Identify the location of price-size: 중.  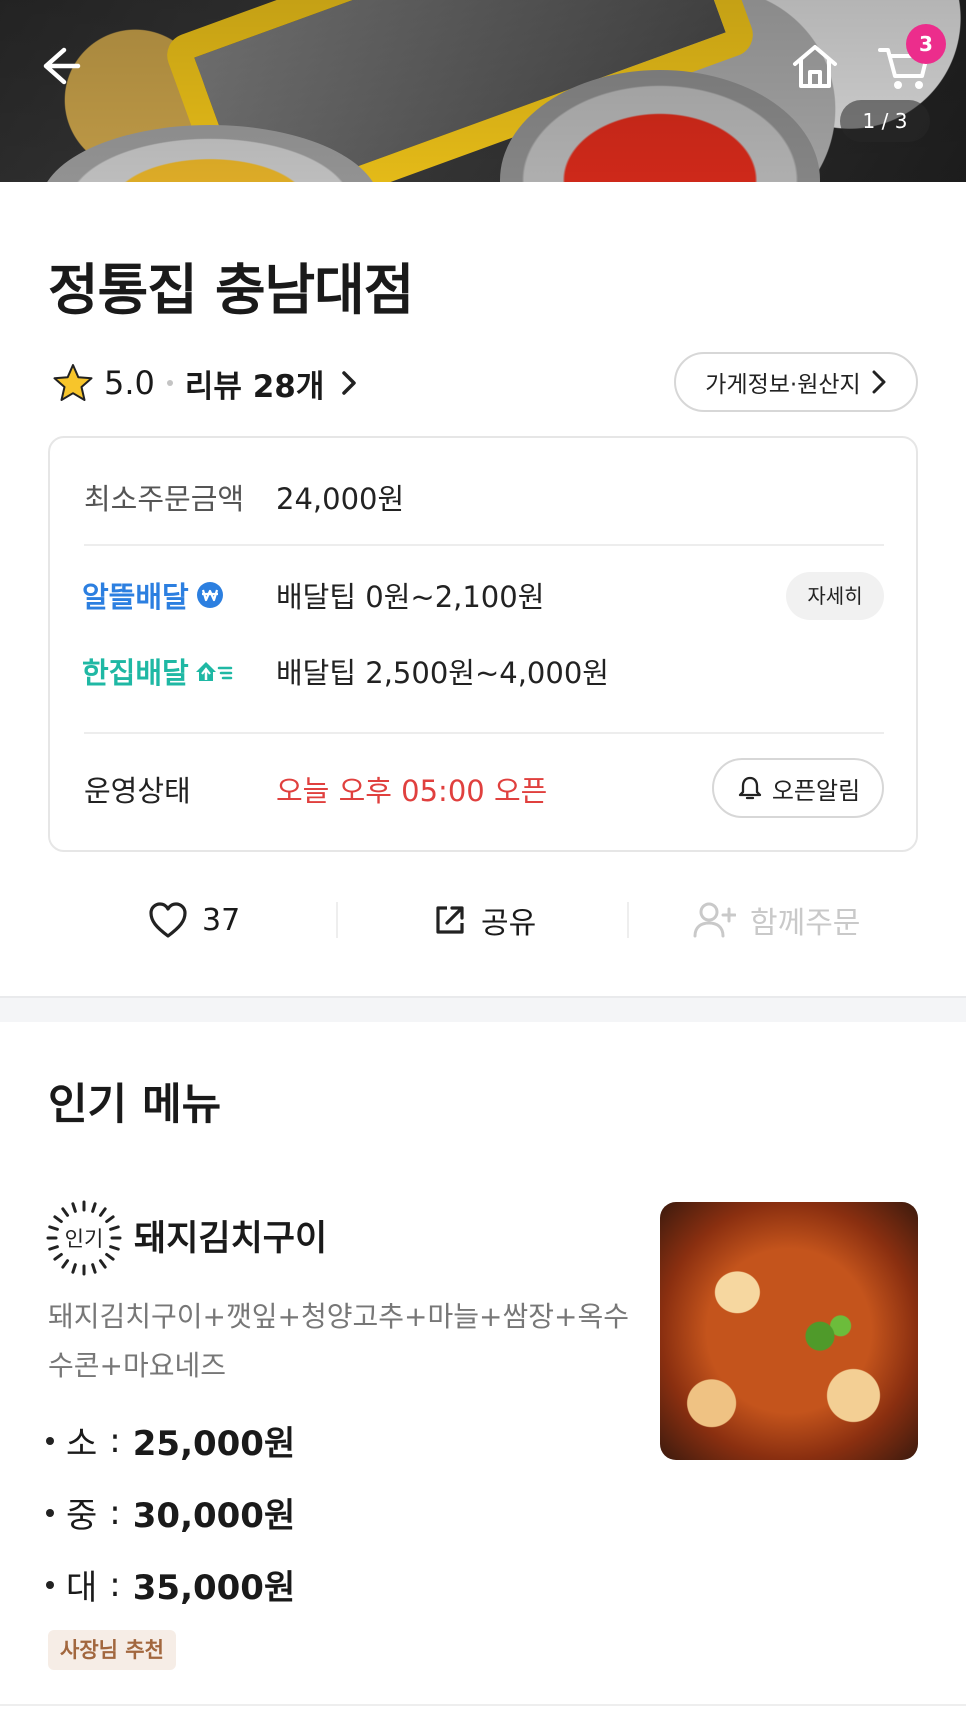
(82, 1516).